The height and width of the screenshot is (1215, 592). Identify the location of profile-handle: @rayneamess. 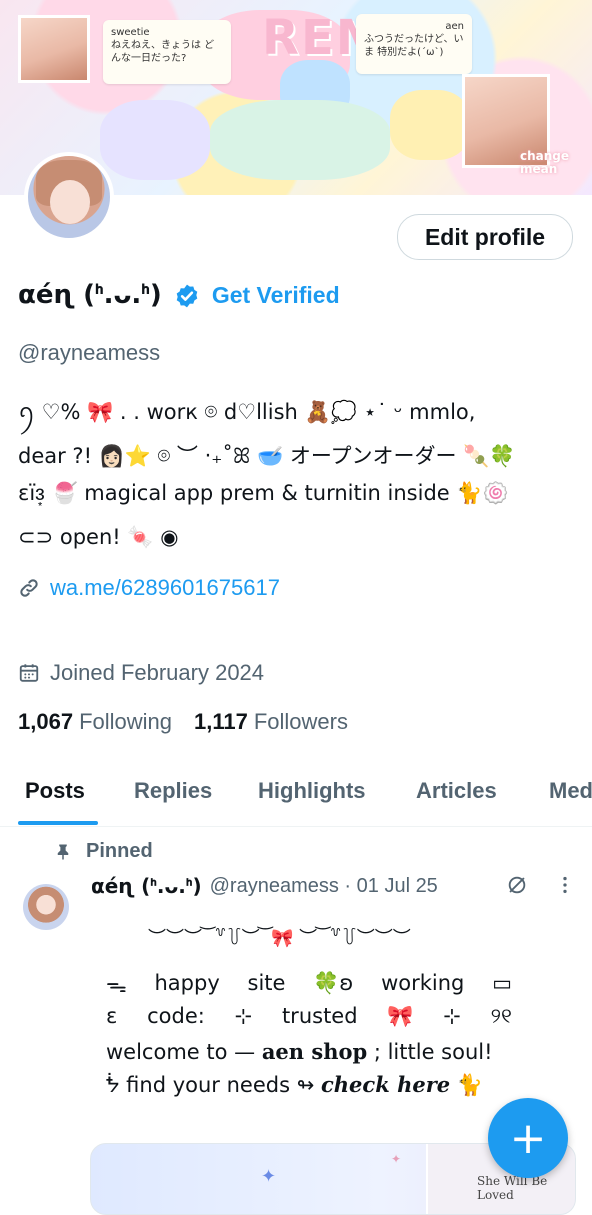
(89, 352).